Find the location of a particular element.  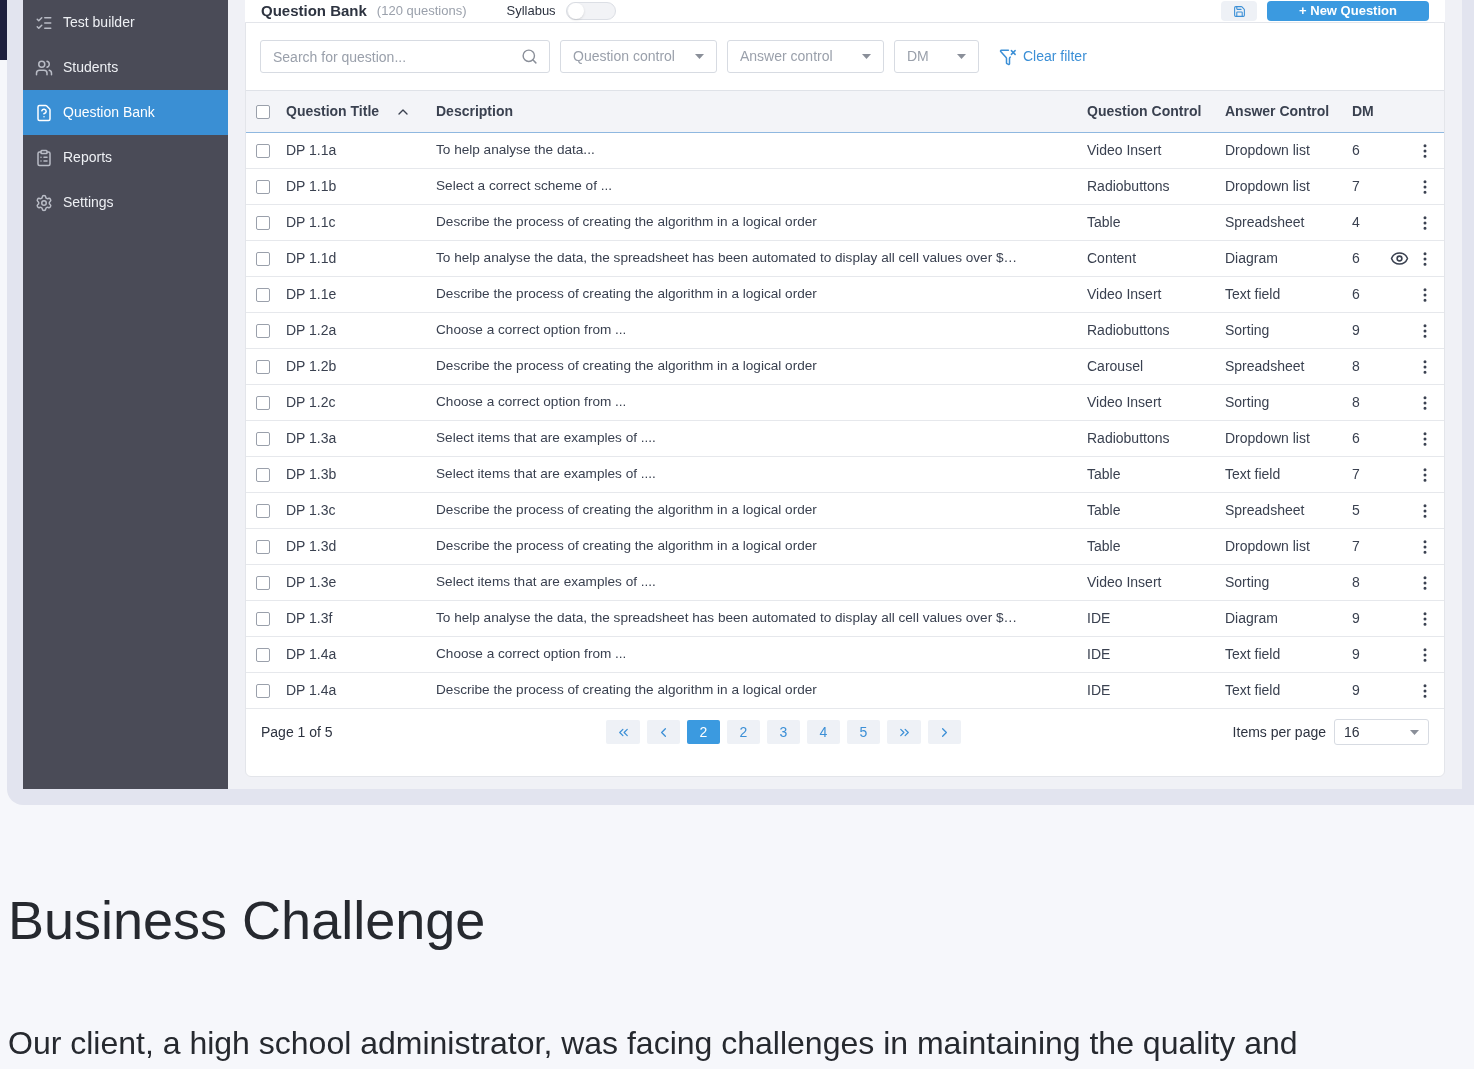

save-button is located at coordinates (1239, 11).